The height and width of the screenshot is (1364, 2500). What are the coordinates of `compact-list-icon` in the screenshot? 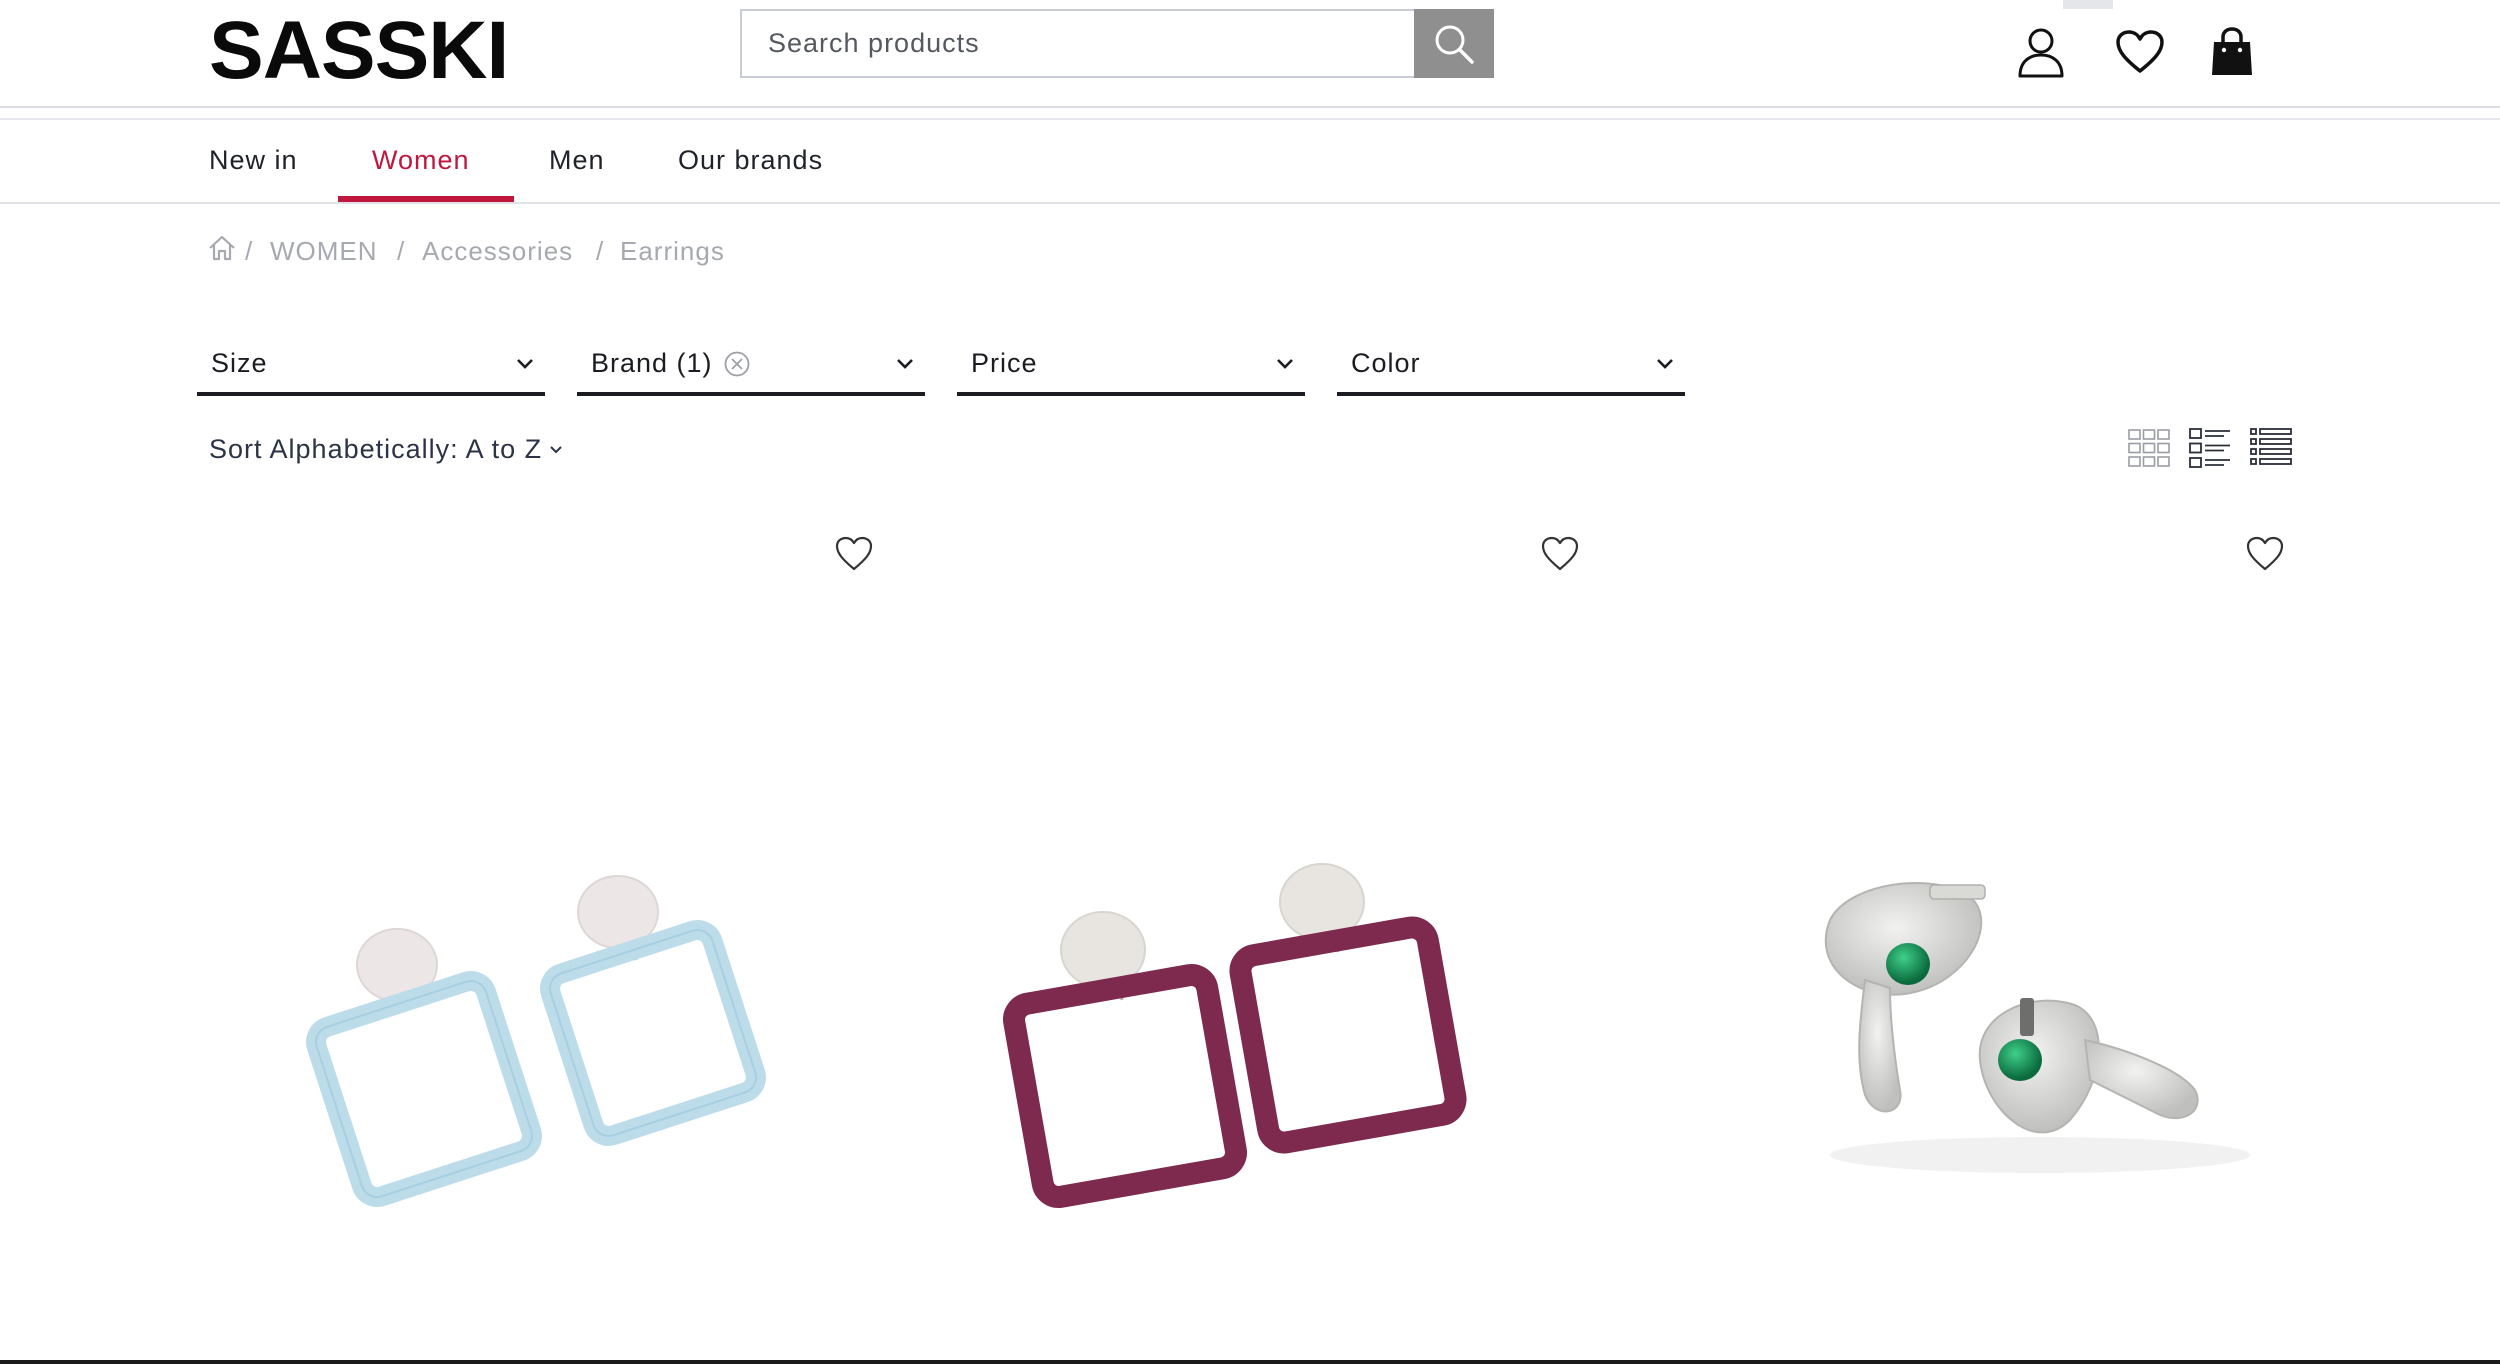 It's located at (2271, 448).